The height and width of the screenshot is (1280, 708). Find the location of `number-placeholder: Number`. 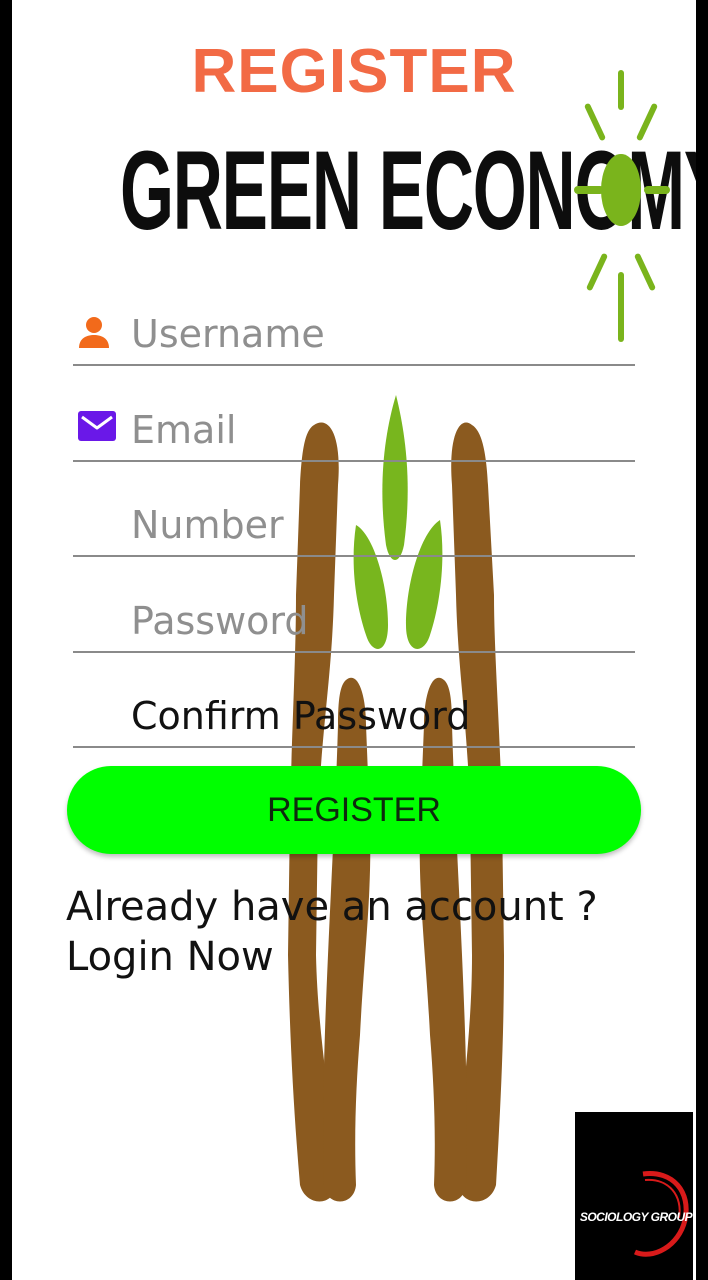

number-placeholder: Number is located at coordinates (207, 525).